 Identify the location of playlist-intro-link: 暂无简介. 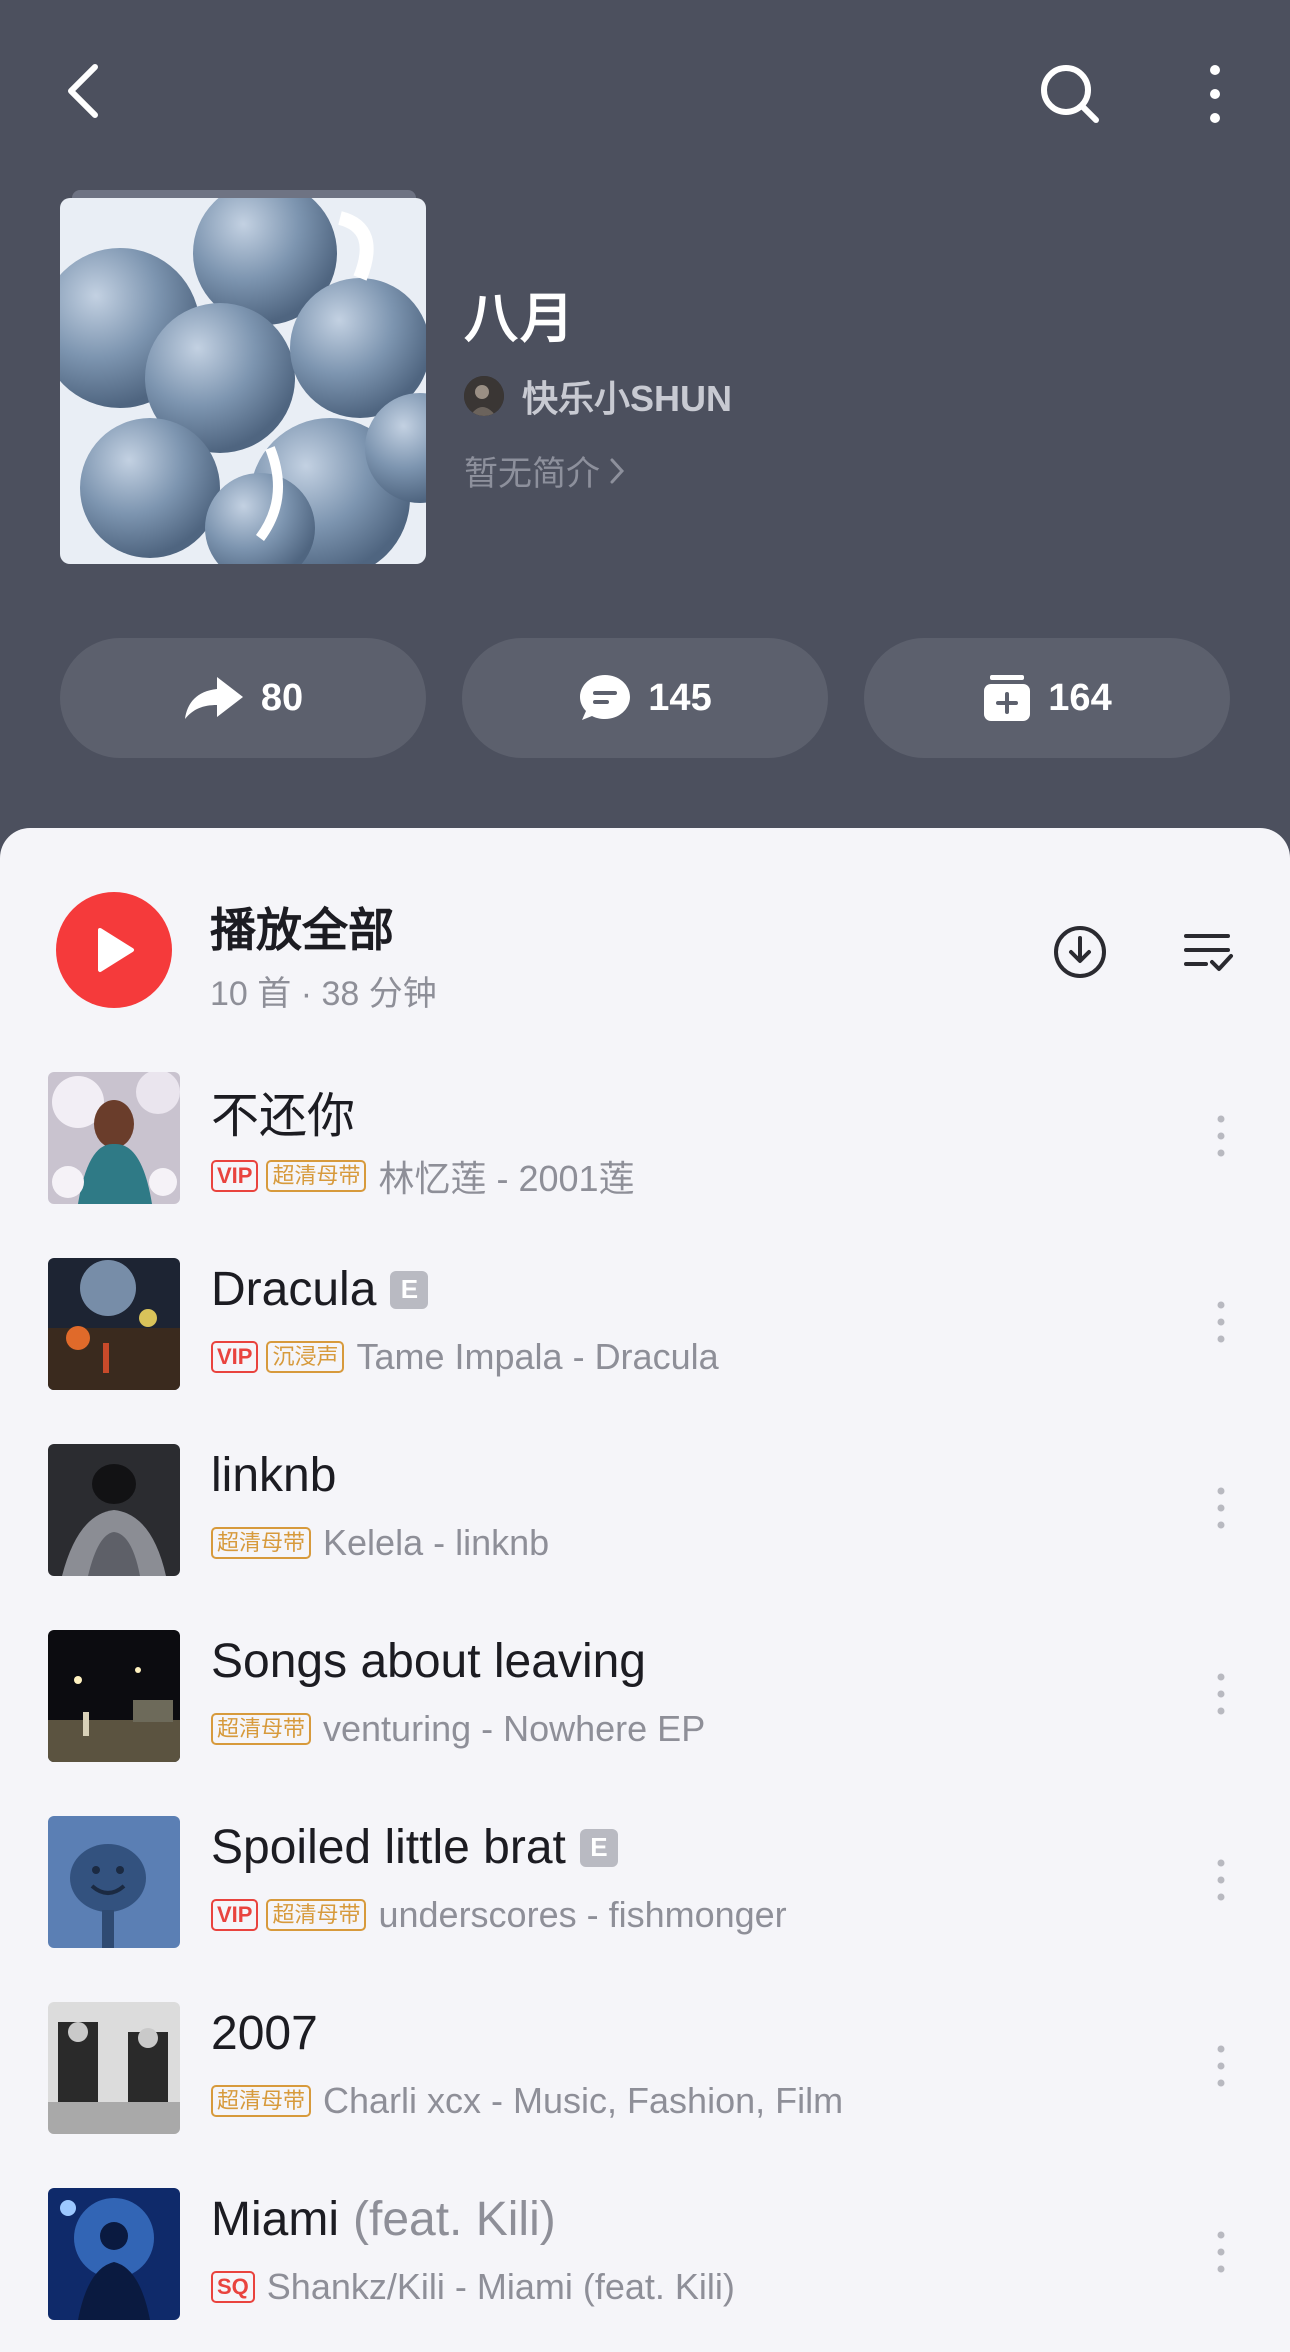
(546, 470).